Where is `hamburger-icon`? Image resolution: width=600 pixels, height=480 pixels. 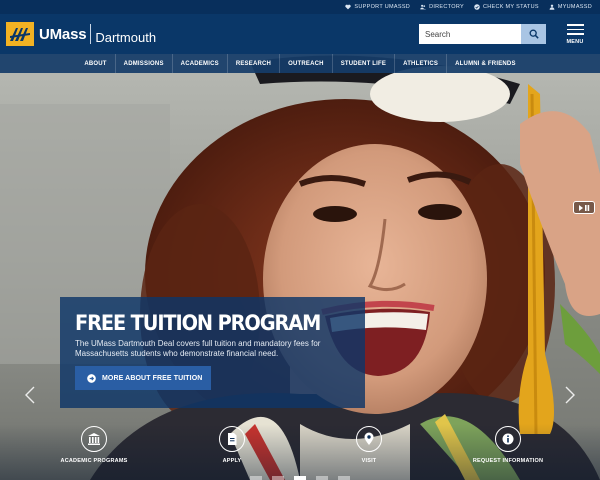
hamburger-icon is located at coordinates (575, 25).